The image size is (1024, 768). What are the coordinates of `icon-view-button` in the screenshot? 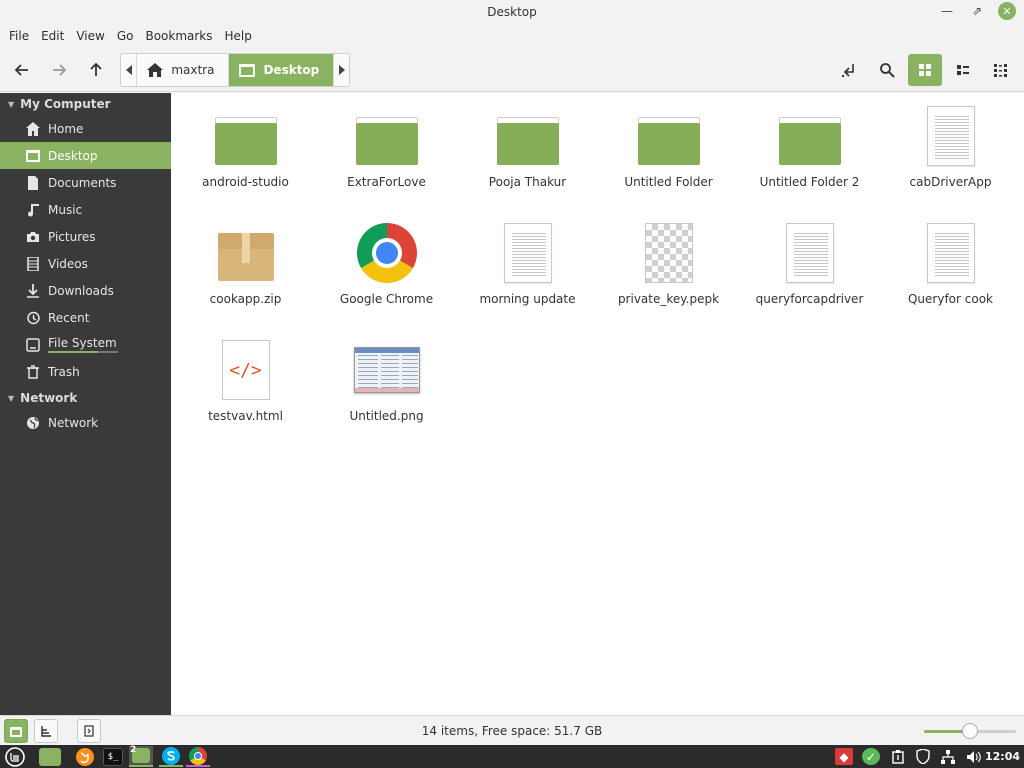 It's located at (925, 70).